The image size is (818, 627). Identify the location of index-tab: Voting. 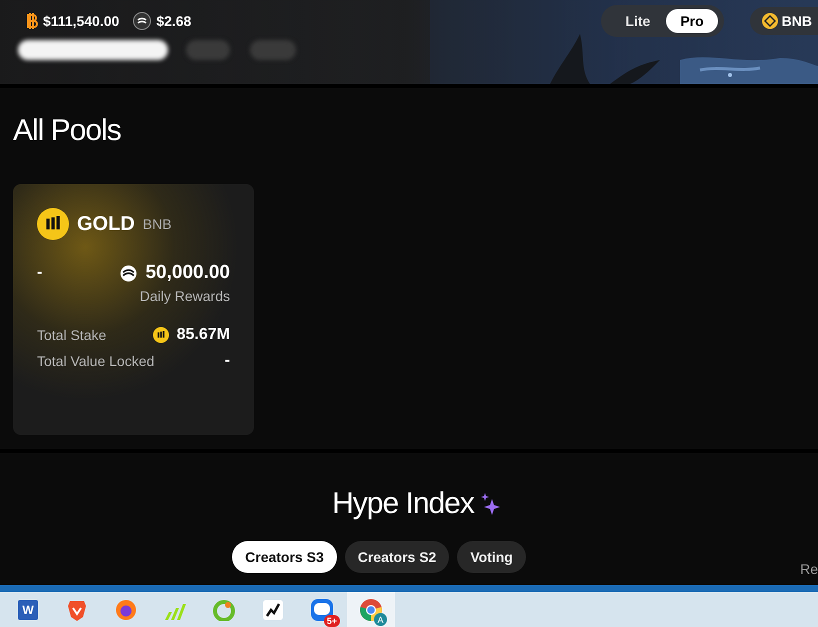
(491, 557).